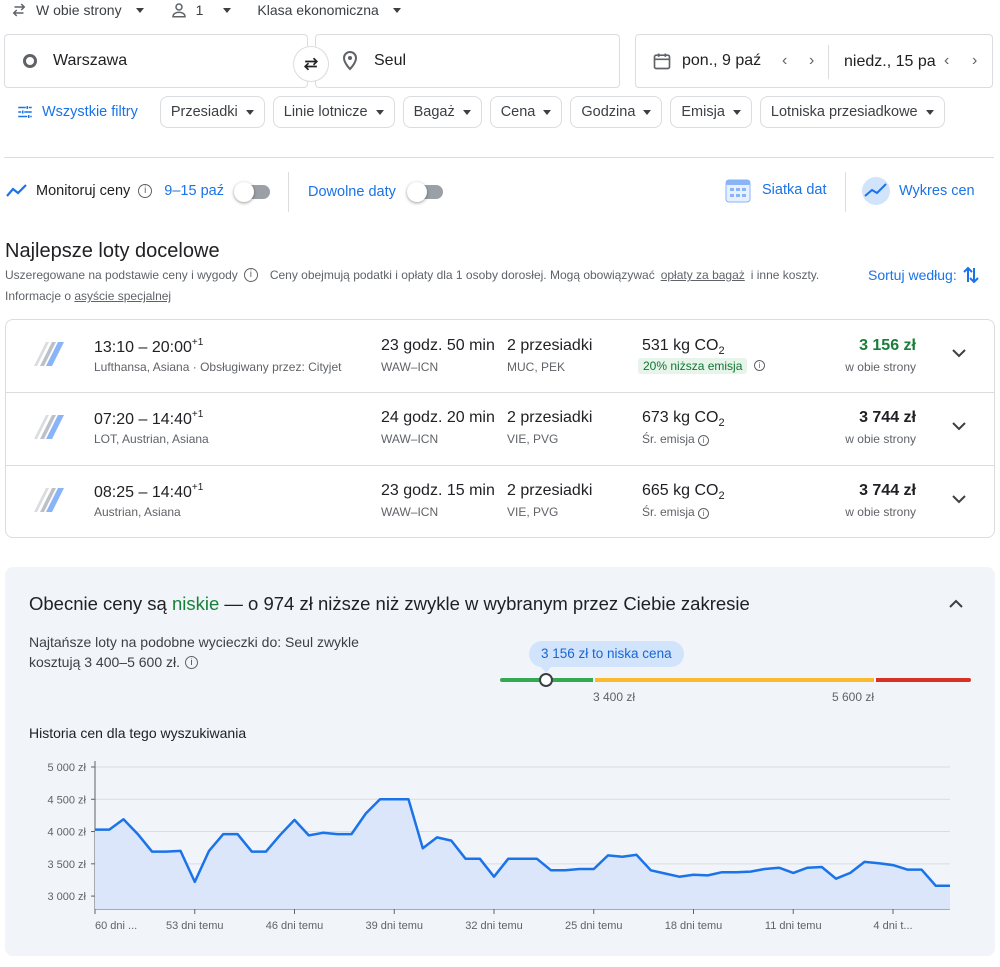 This screenshot has width=1000, height=967. What do you see at coordinates (853, 697) in the screenshot?
I see `range-high-label: 5 600 zł` at bounding box center [853, 697].